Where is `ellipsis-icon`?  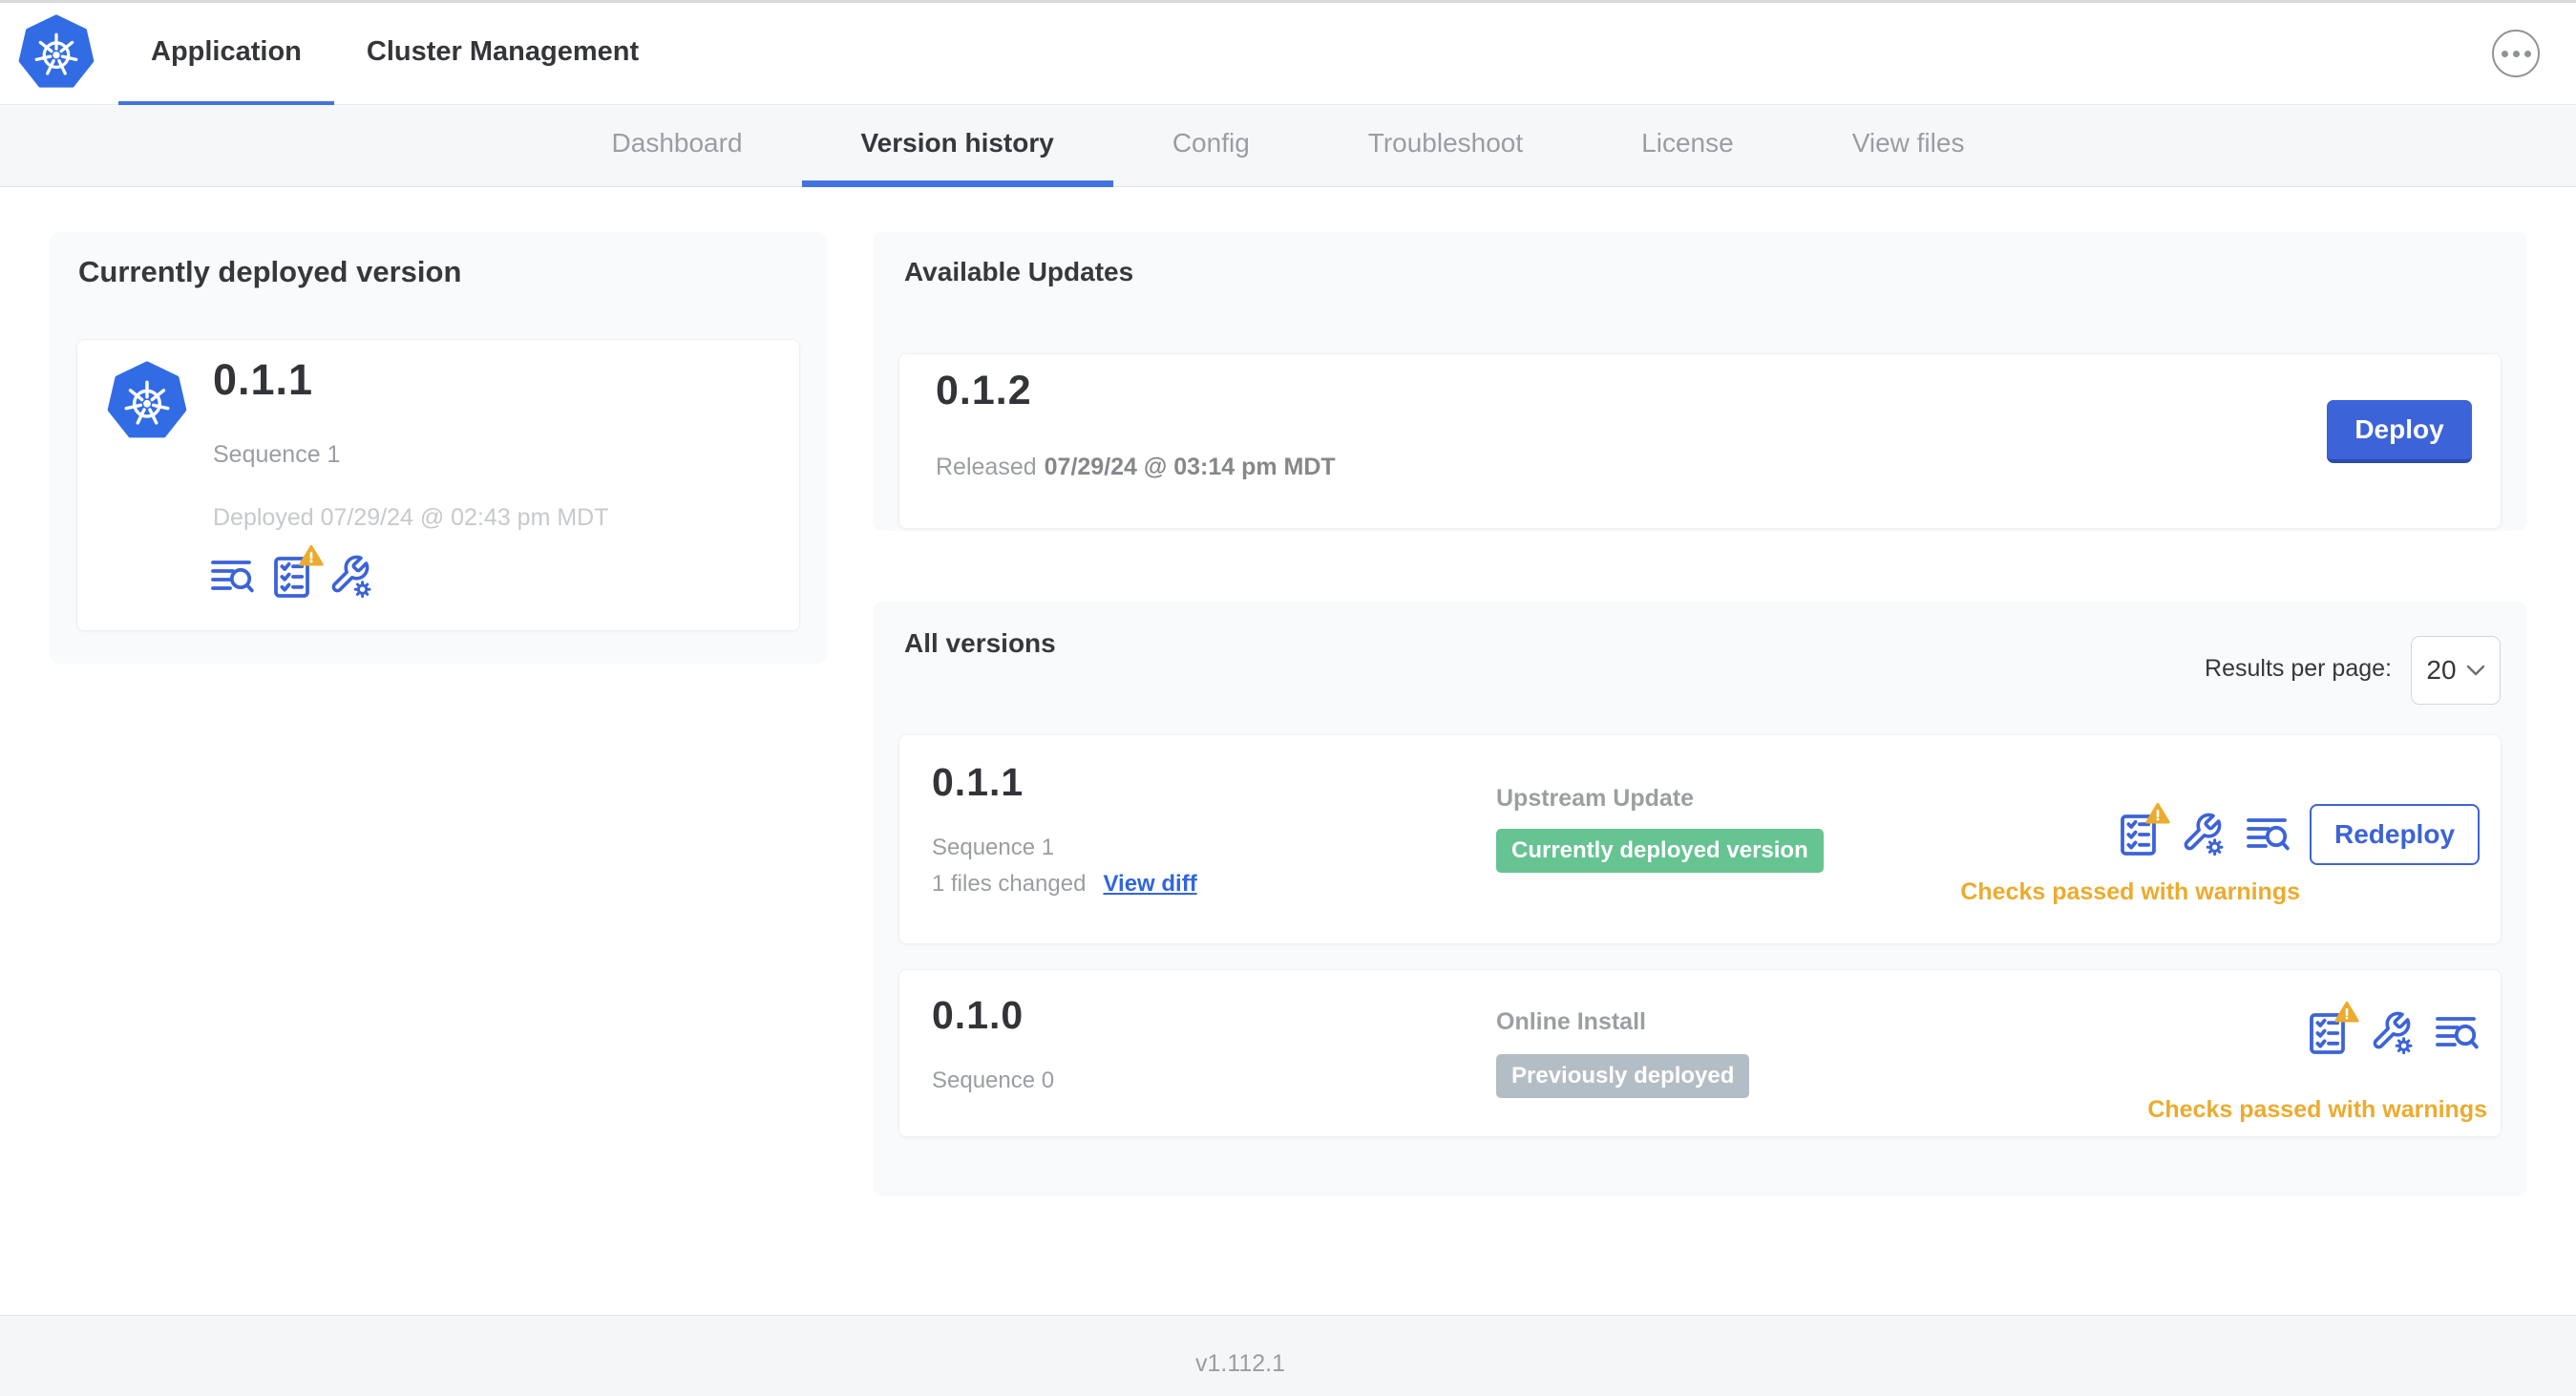
ellipsis-icon is located at coordinates (2516, 53).